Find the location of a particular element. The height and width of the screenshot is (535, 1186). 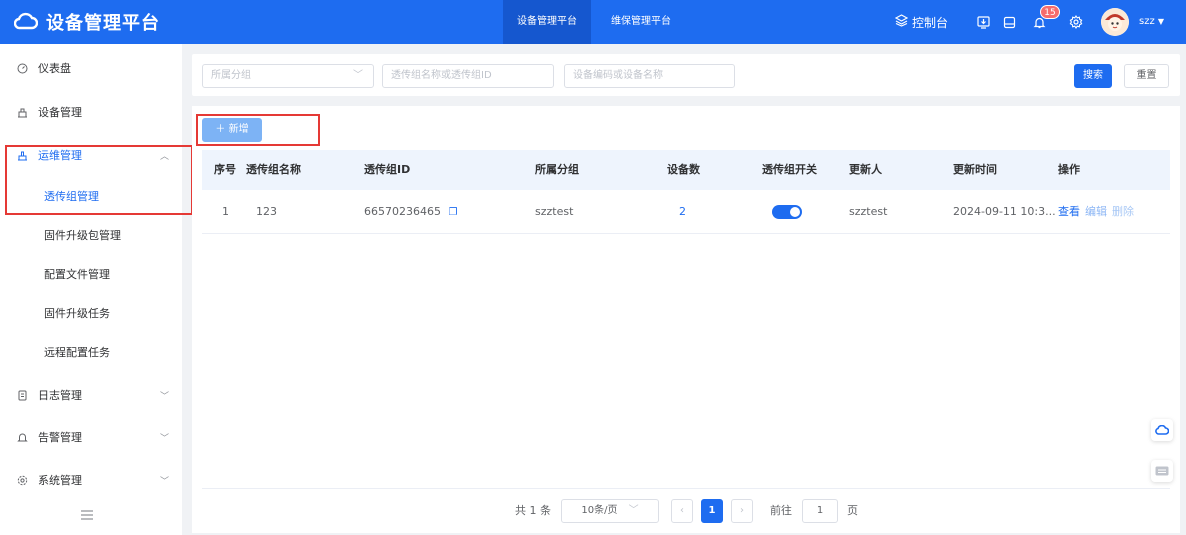

page-size-select: 10条/页 ﹀ is located at coordinates (610, 511).